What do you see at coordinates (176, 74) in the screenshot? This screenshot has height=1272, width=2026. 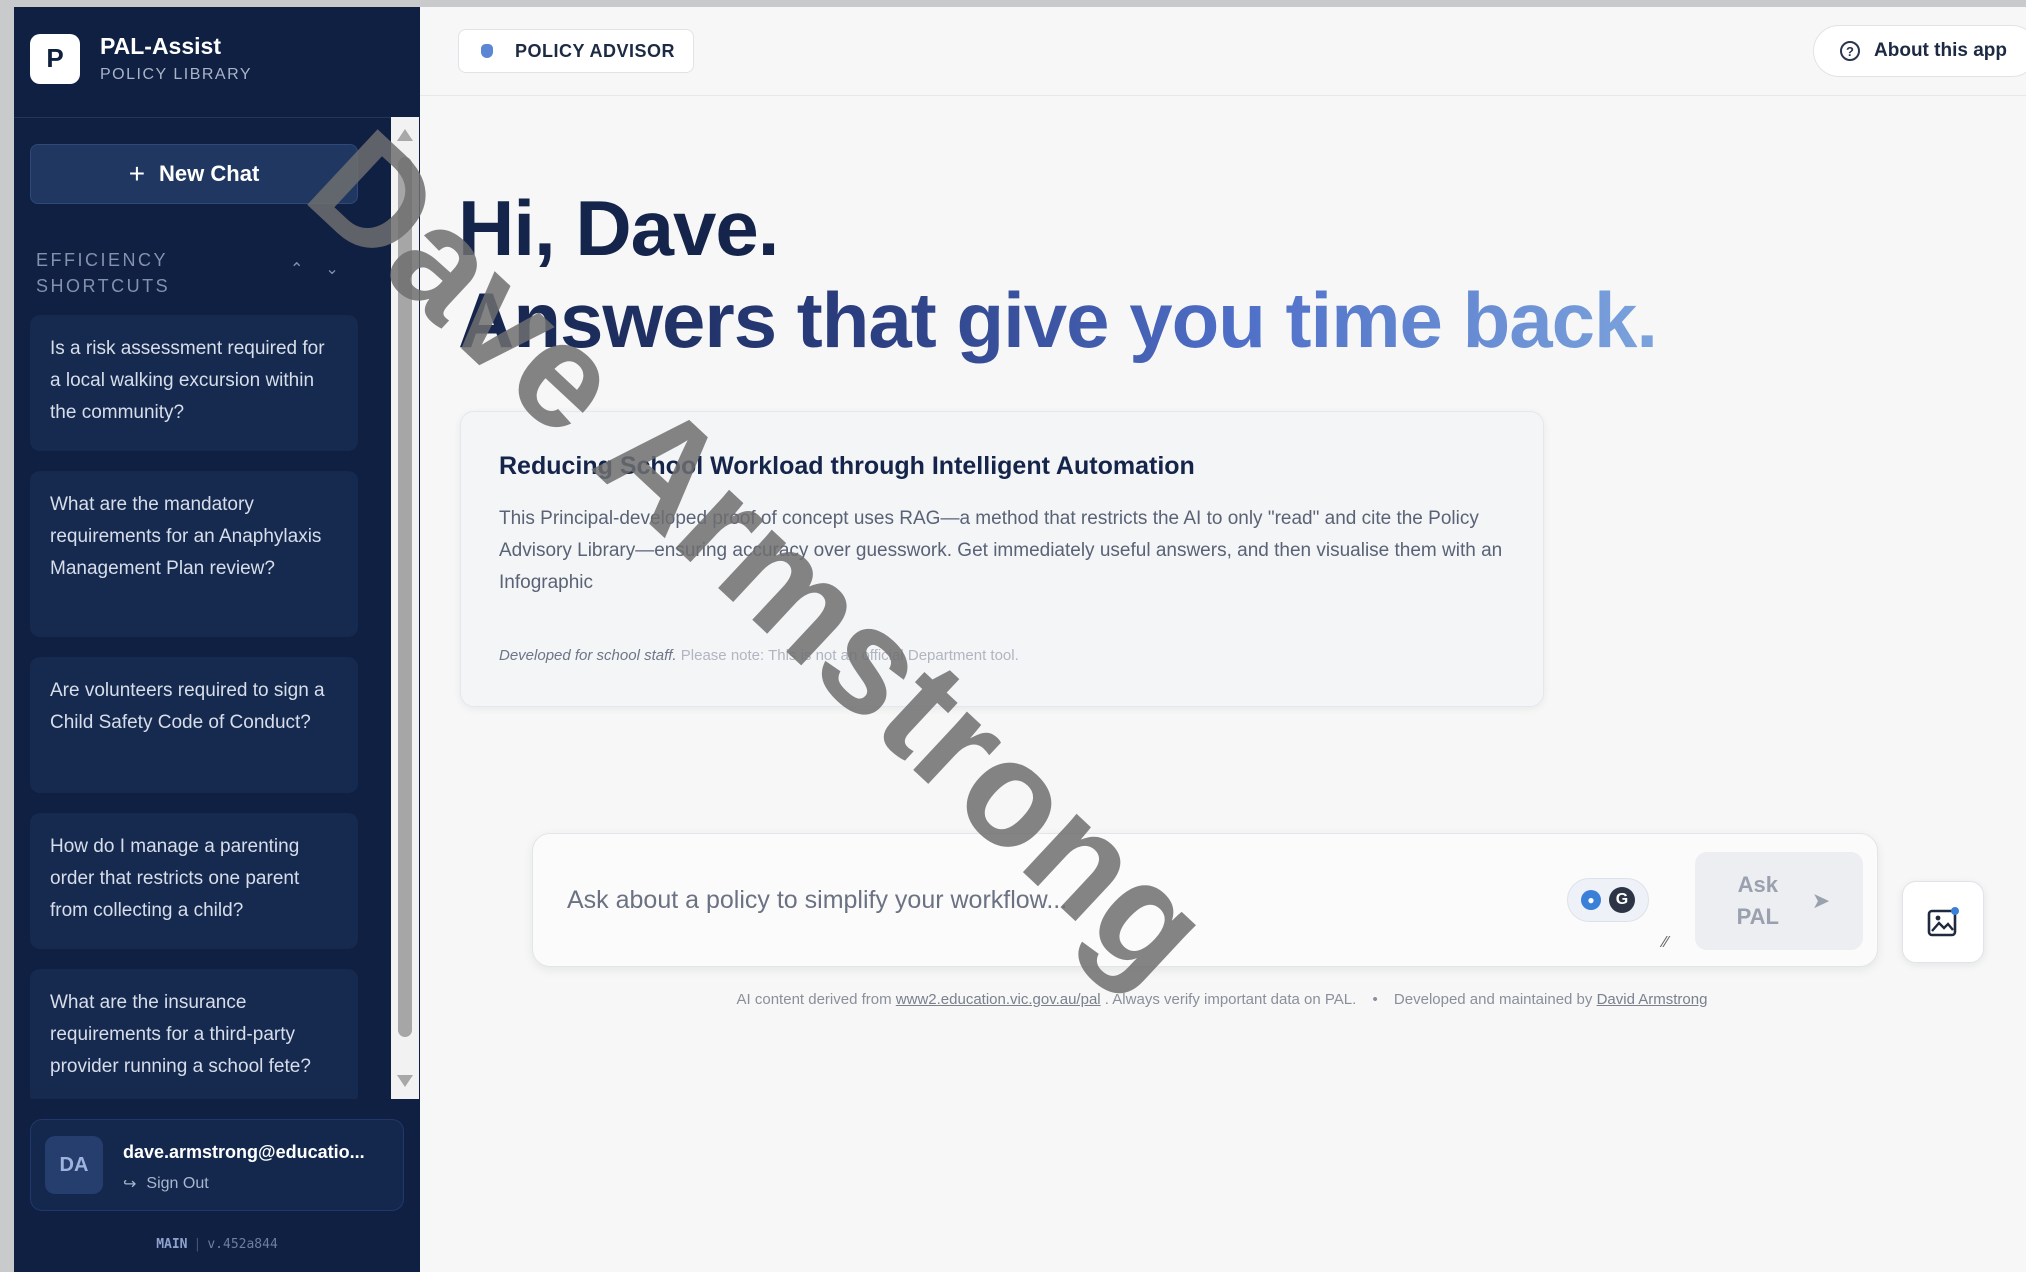 I see `brand-subtitle: POLICY LIBRARY` at bounding box center [176, 74].